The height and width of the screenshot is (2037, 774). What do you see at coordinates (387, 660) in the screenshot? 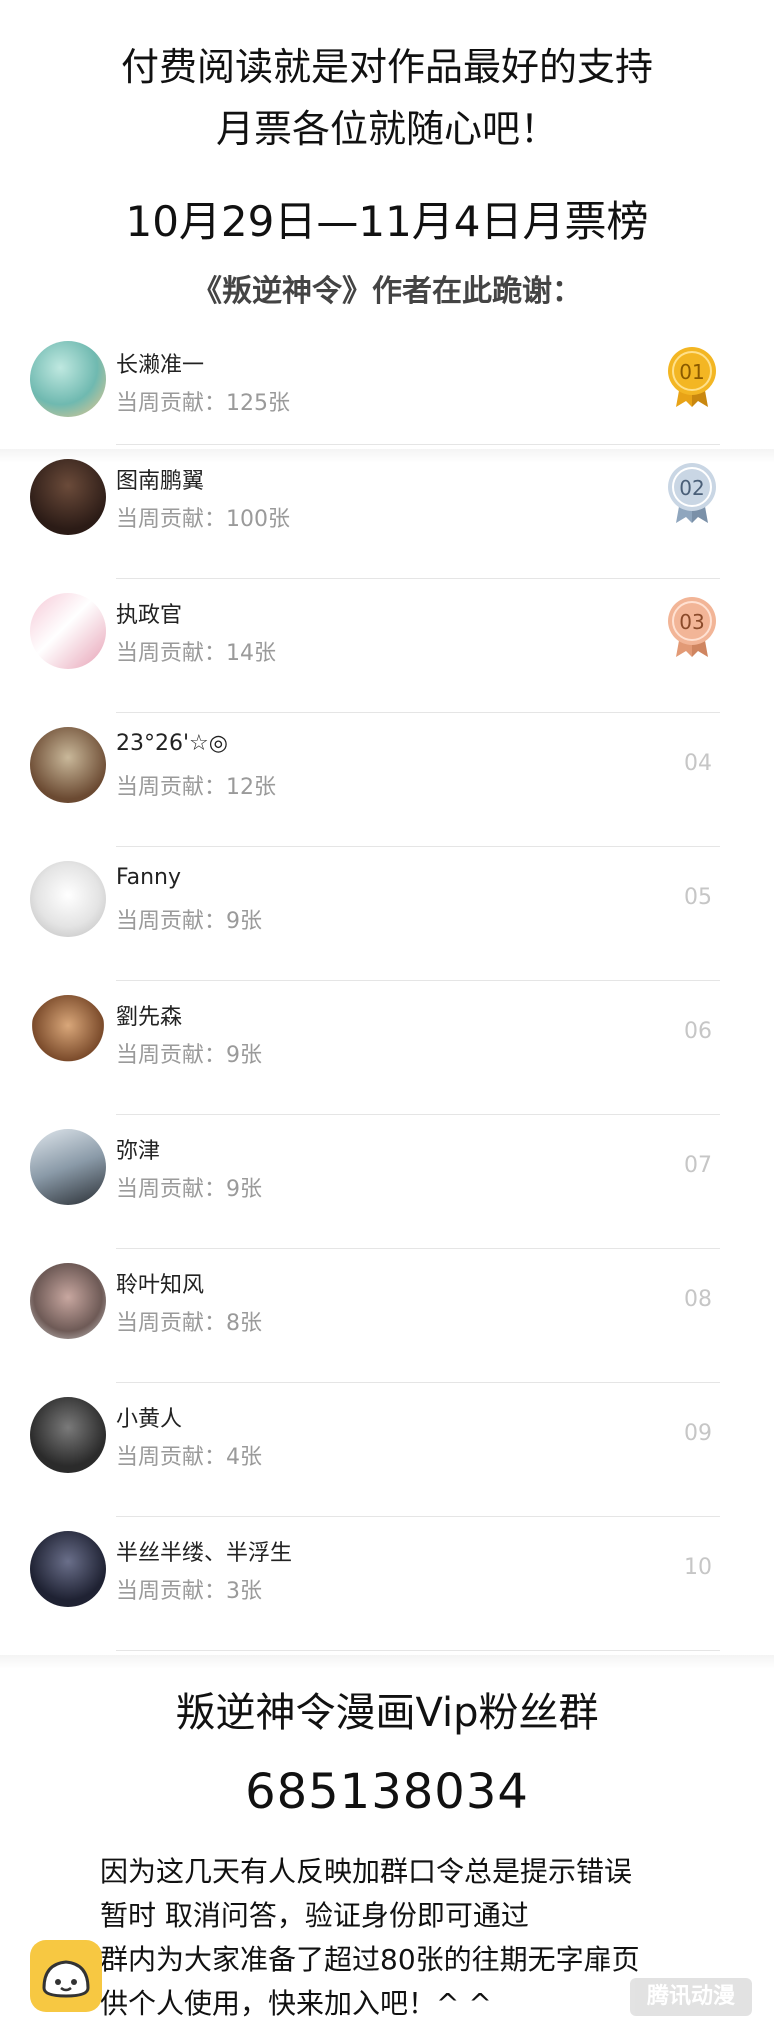
I see `leaderboard-row-3: 执政官 当周贡献：14张 03` at bounding box center [387, 660].